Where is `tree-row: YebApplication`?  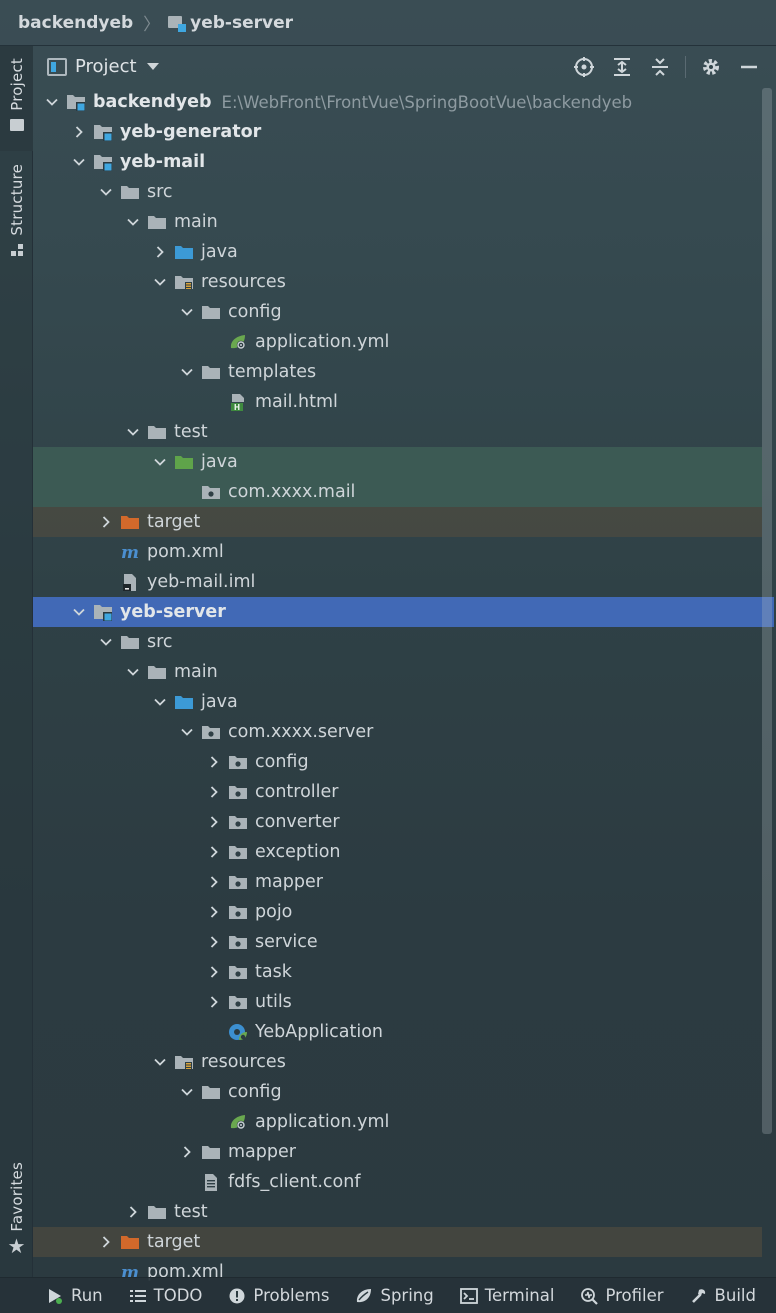
tree-row: YebApplication is located at coordinates (397, 1032).